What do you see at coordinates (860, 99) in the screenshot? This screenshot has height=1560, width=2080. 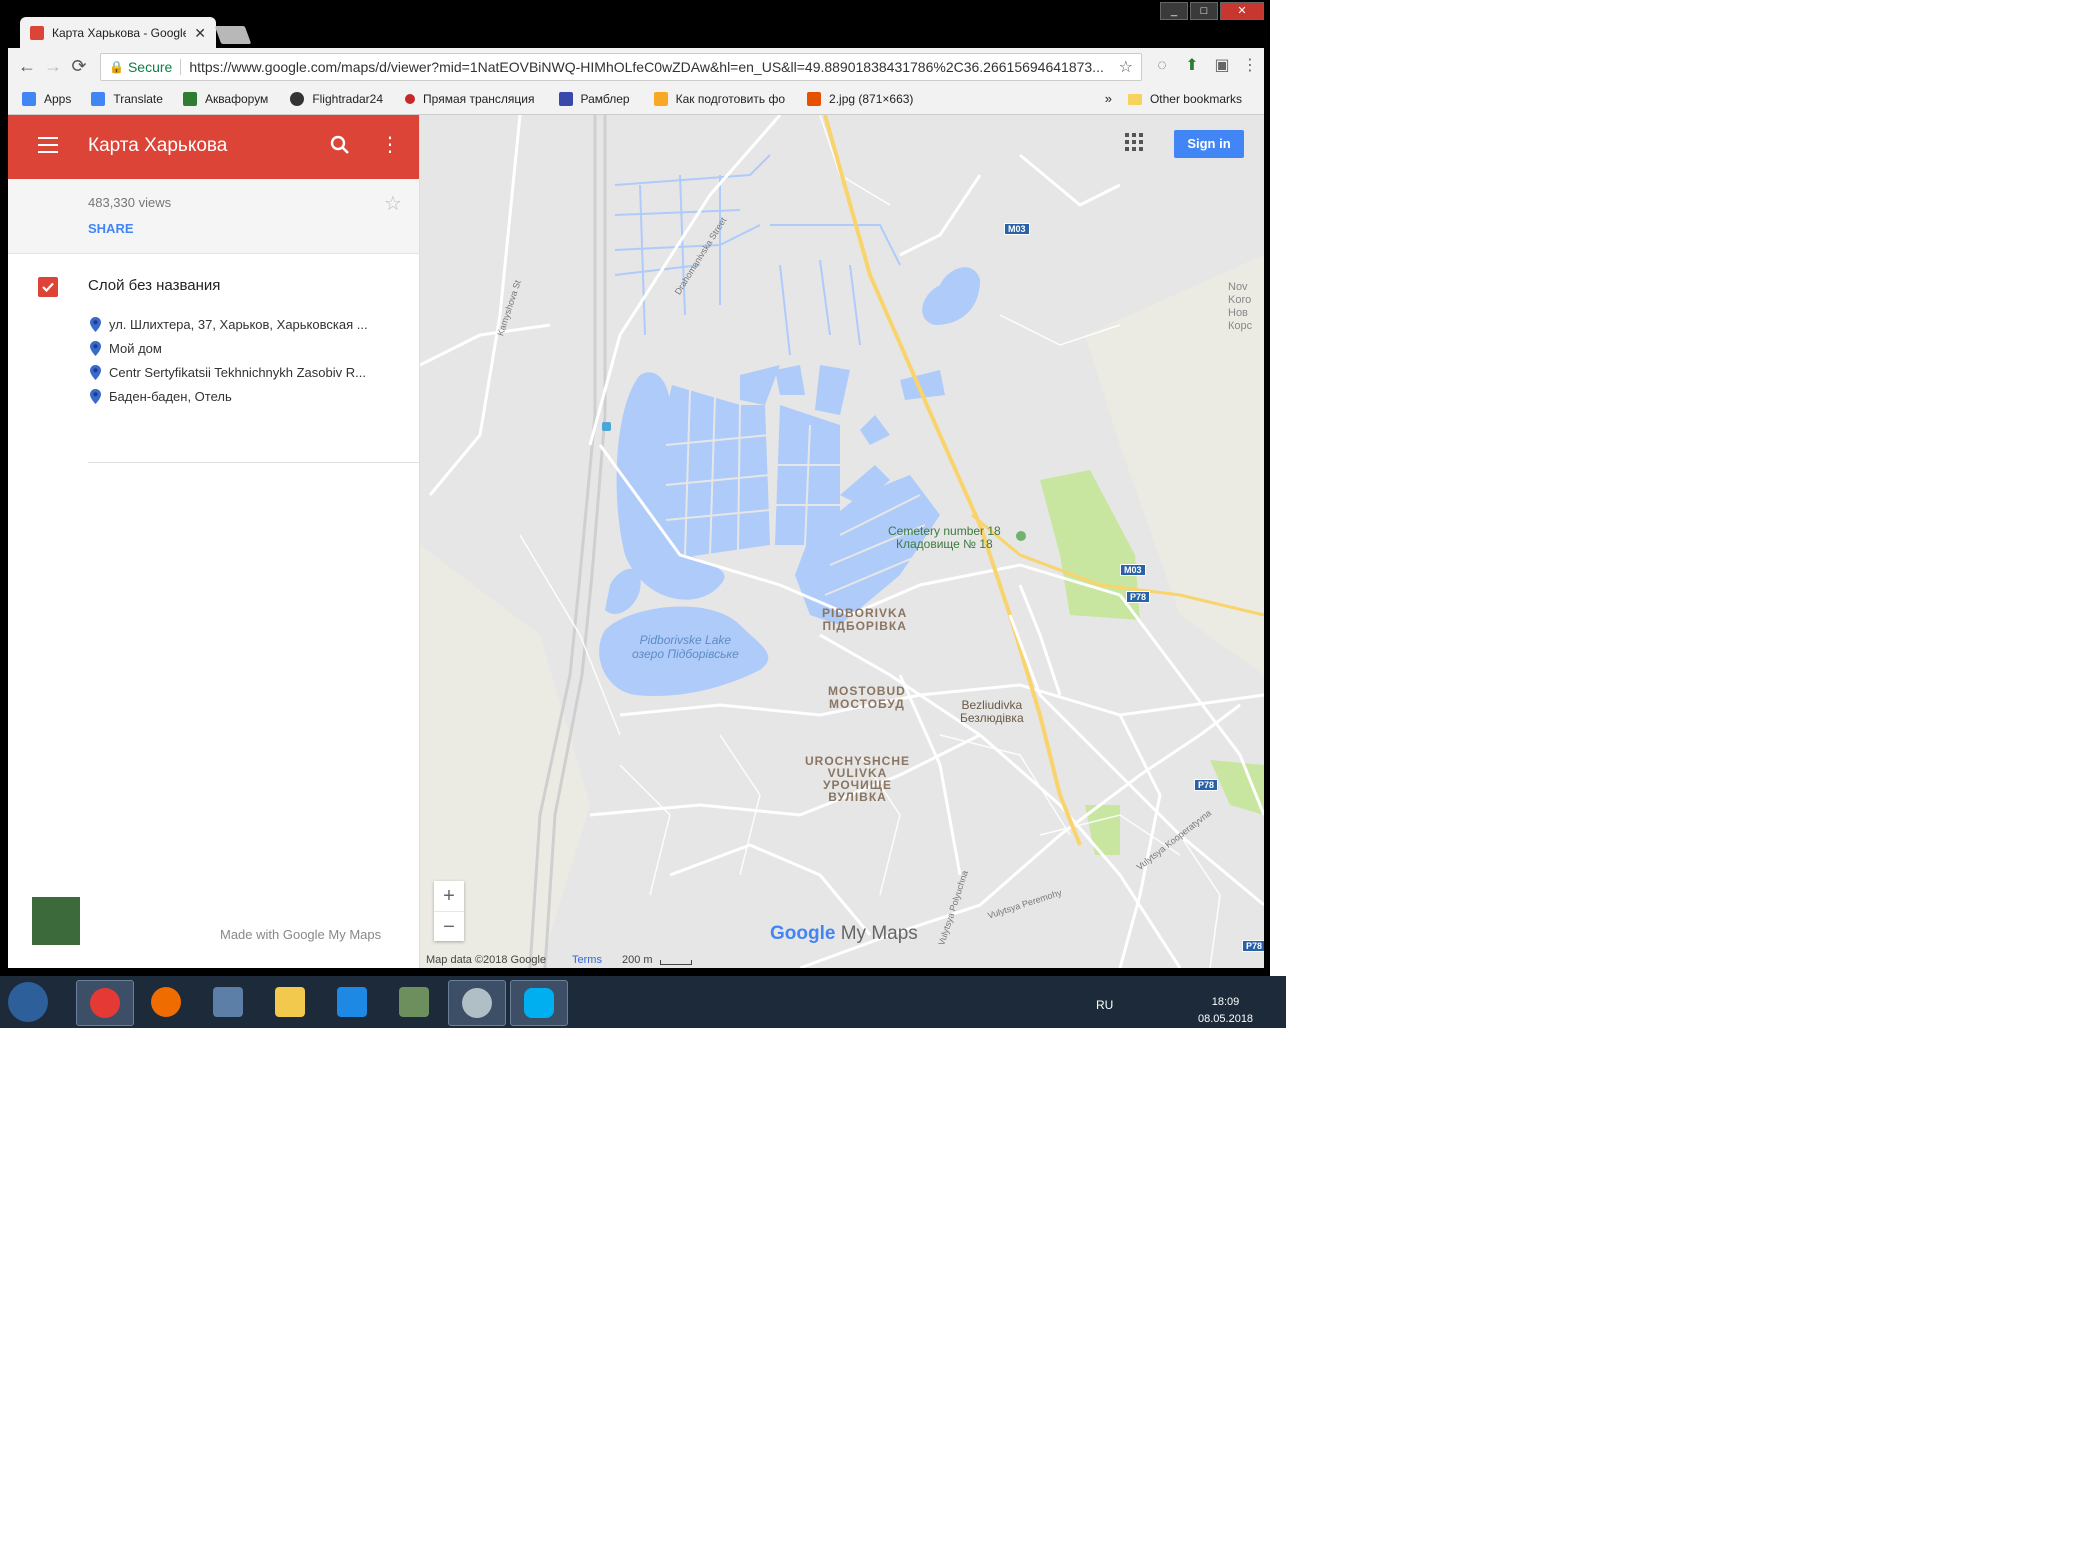 I see `bookmark-image: 2.jpg (871×663)` at bounding box center [860, 99].